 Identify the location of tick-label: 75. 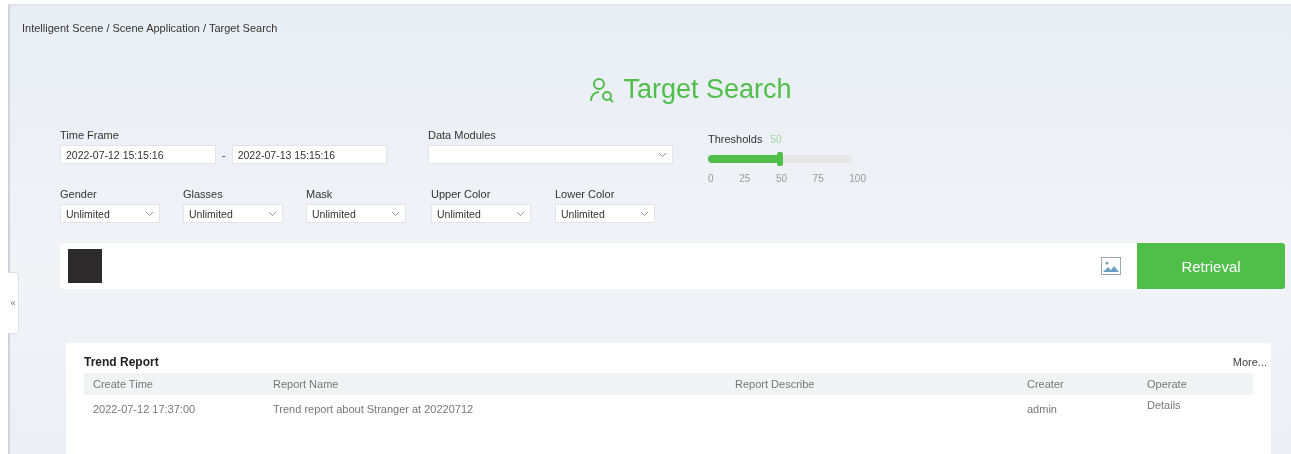
(818, 178).